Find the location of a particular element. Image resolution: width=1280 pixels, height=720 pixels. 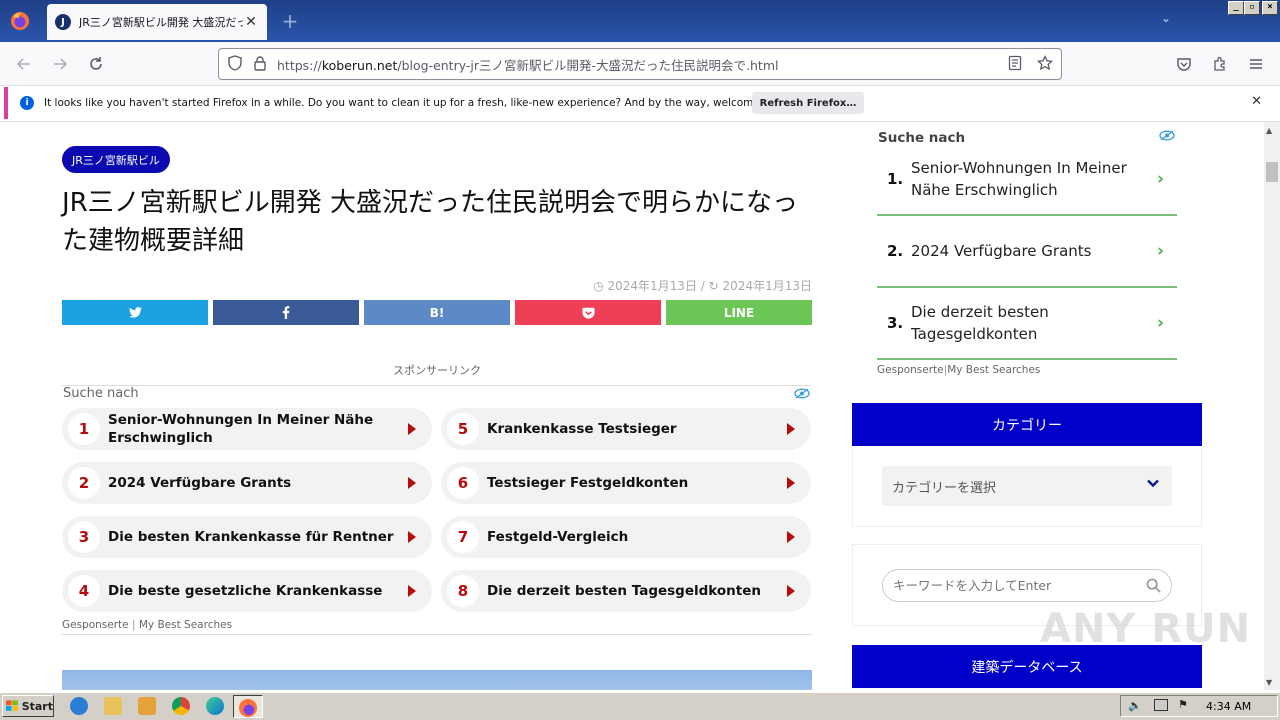

share-line-button: LINE is located at coordinates (739, 312).